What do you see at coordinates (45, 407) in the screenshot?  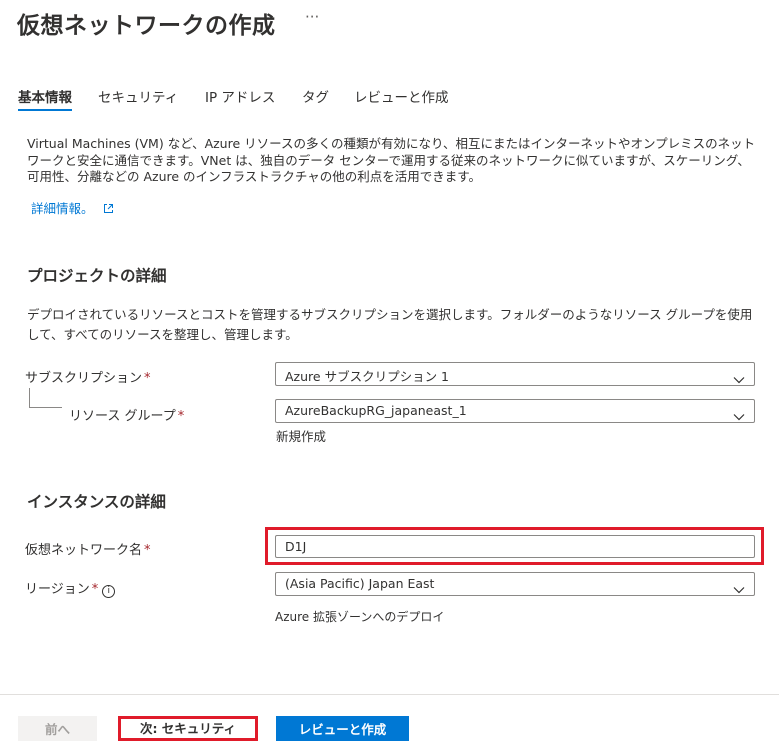 I see `tree-connector-horizontal` at bounding box center [45, 407].